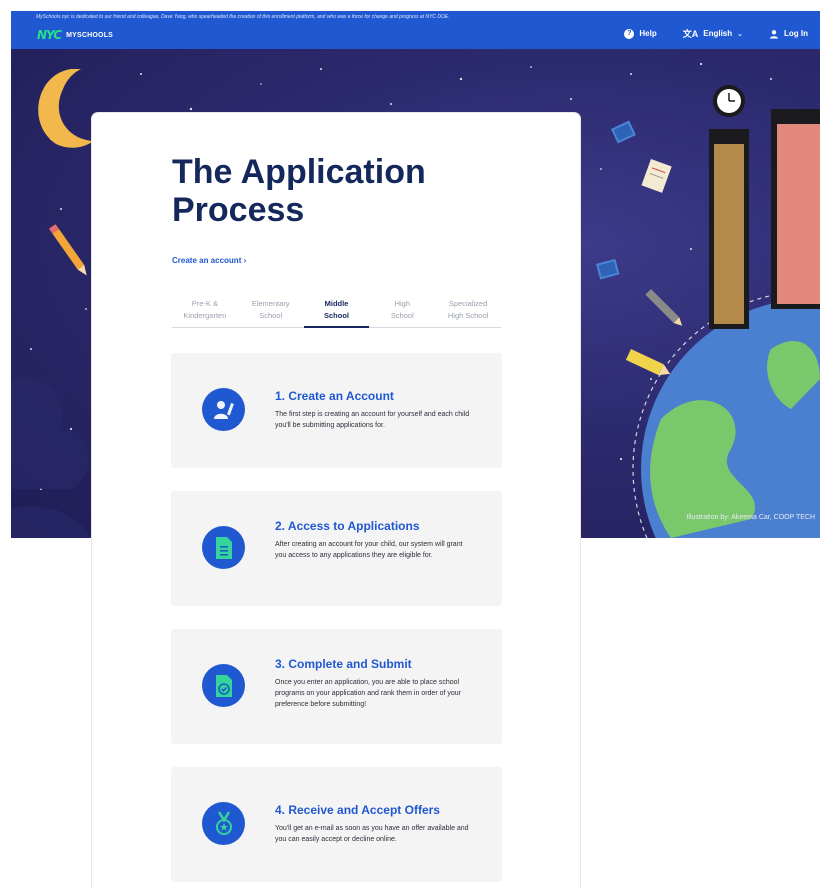  I want to click on help-button: ? Help, so click(640, 33).